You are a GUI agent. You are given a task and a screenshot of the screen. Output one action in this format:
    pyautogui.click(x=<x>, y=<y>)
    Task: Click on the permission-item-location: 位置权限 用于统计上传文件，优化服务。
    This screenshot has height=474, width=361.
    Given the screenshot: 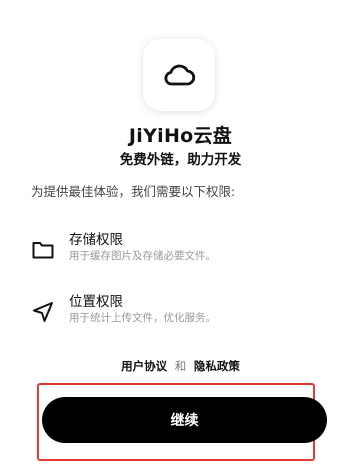 What is the action you would take?
    pyautogui.click(x=181, y=313)
    